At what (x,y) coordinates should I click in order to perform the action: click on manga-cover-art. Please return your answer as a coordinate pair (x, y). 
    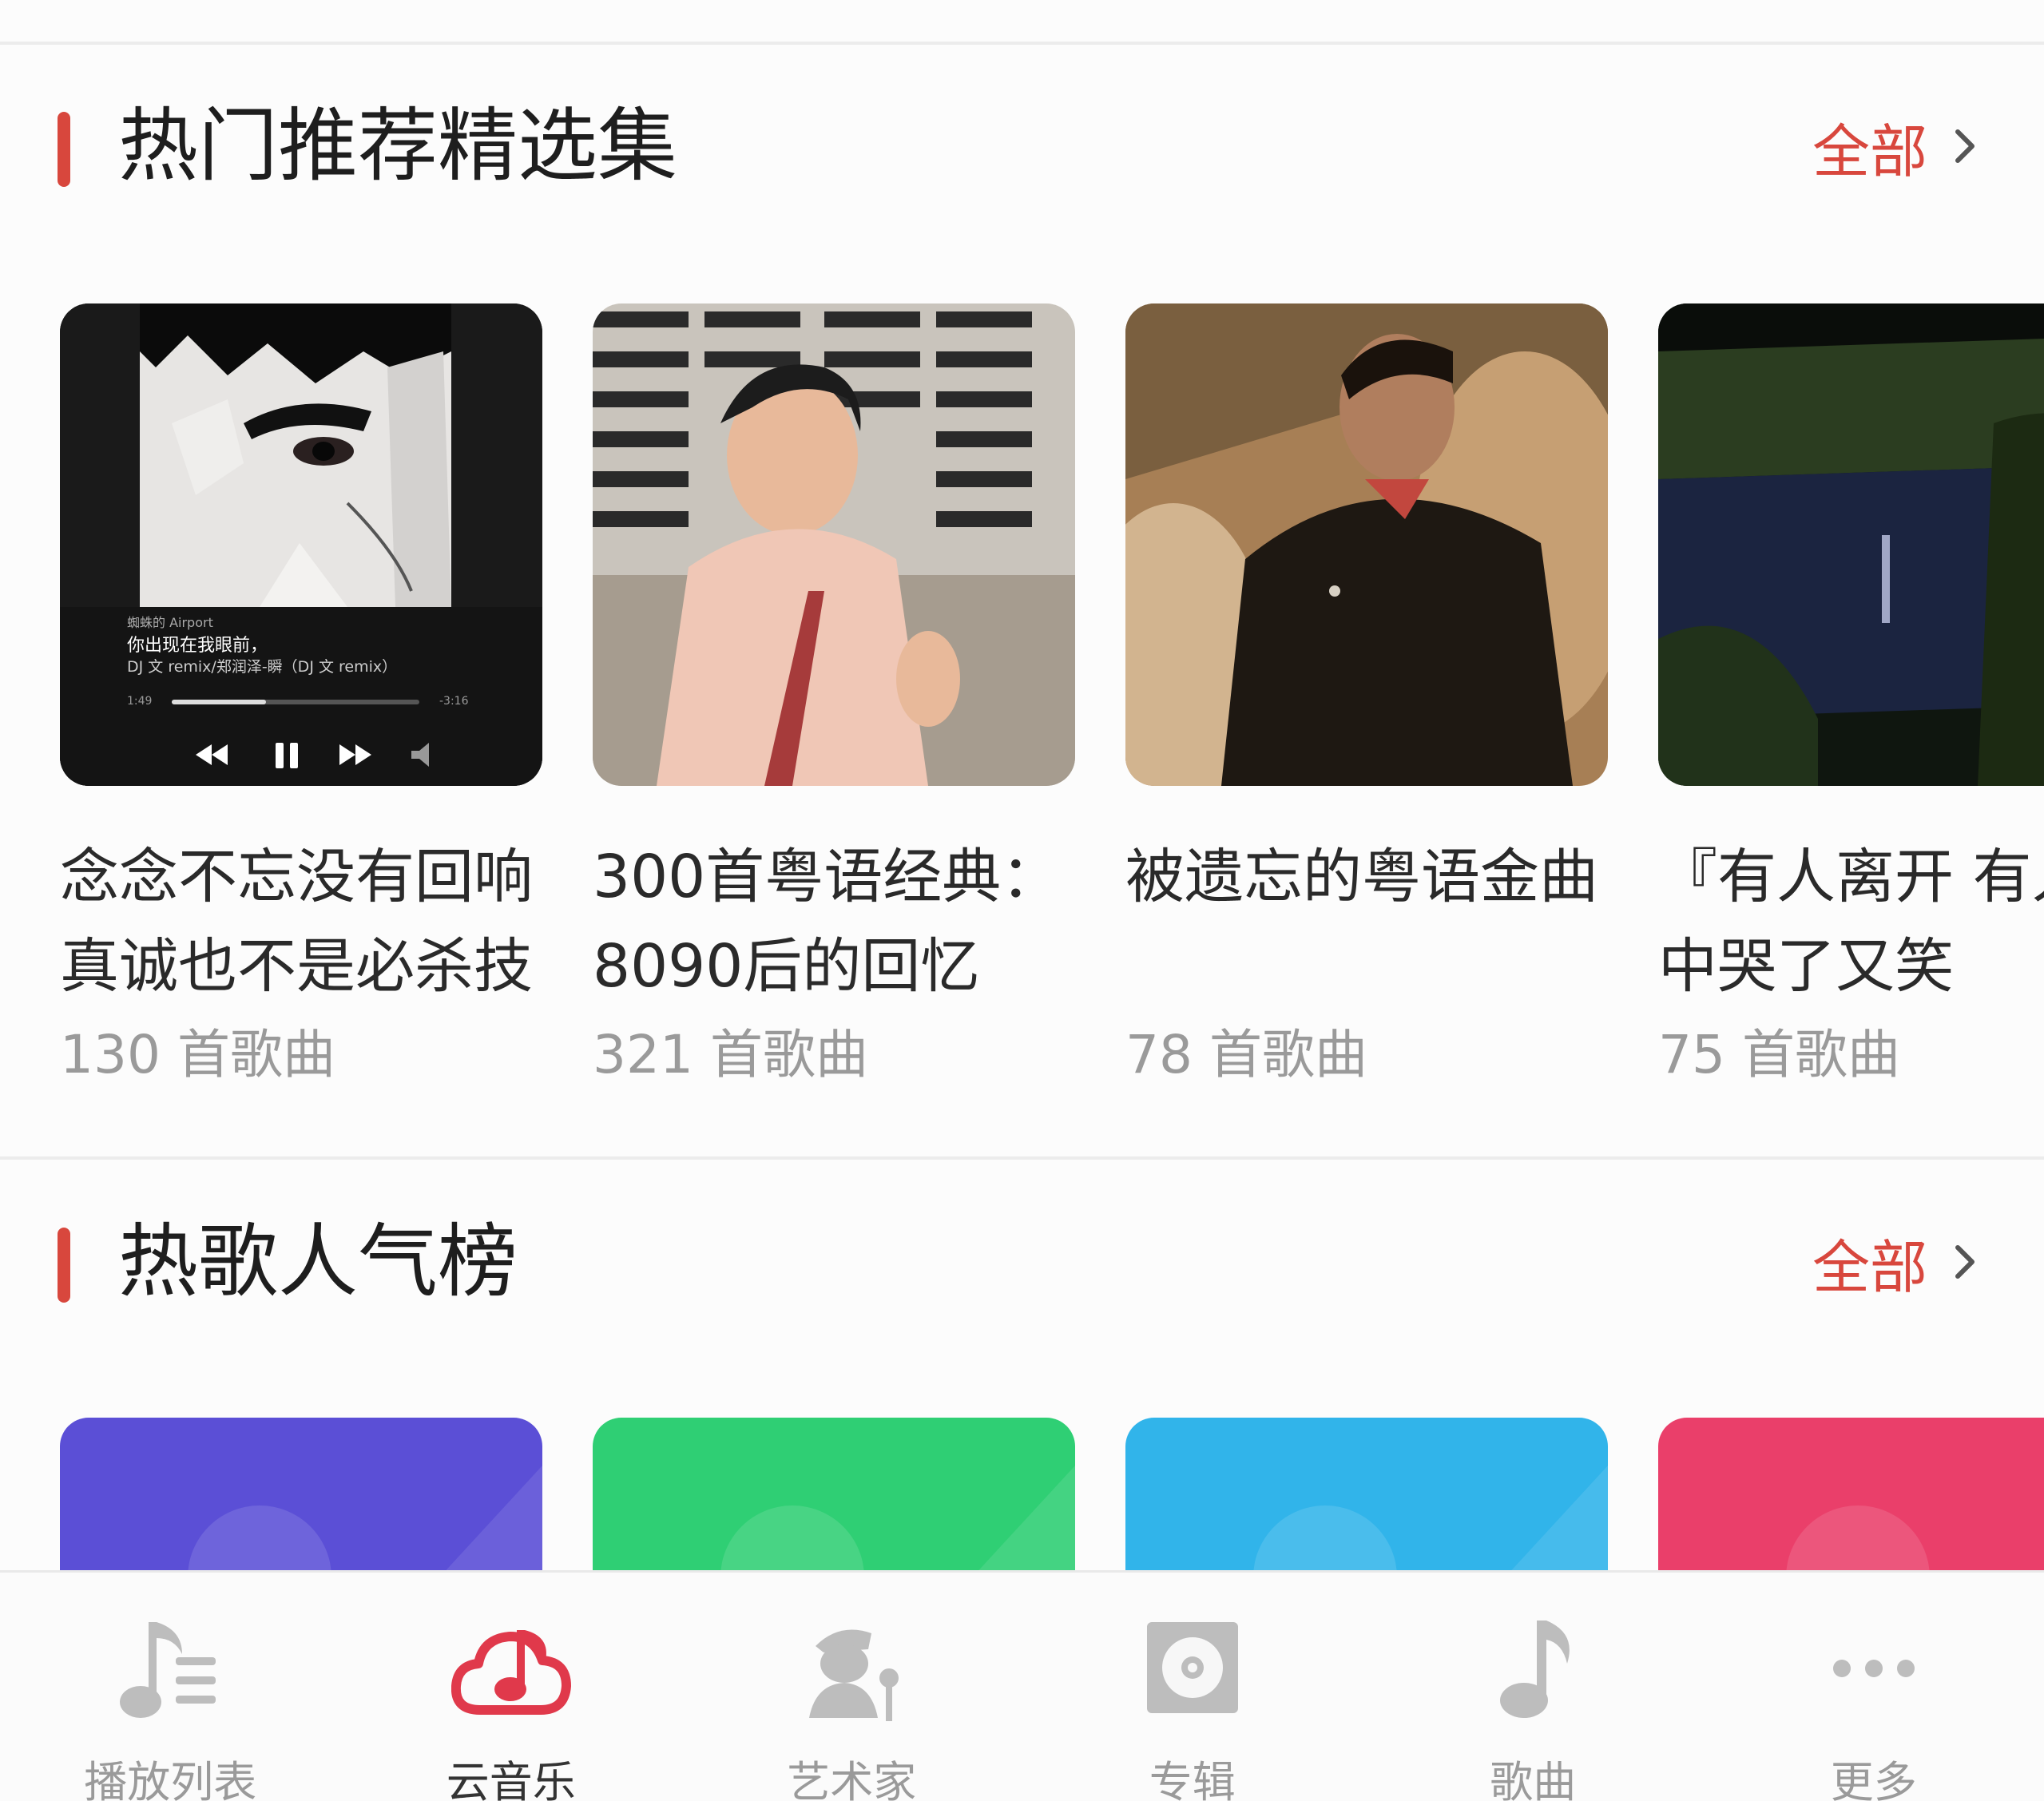
    Looking at the image, I should click on (301, 544).